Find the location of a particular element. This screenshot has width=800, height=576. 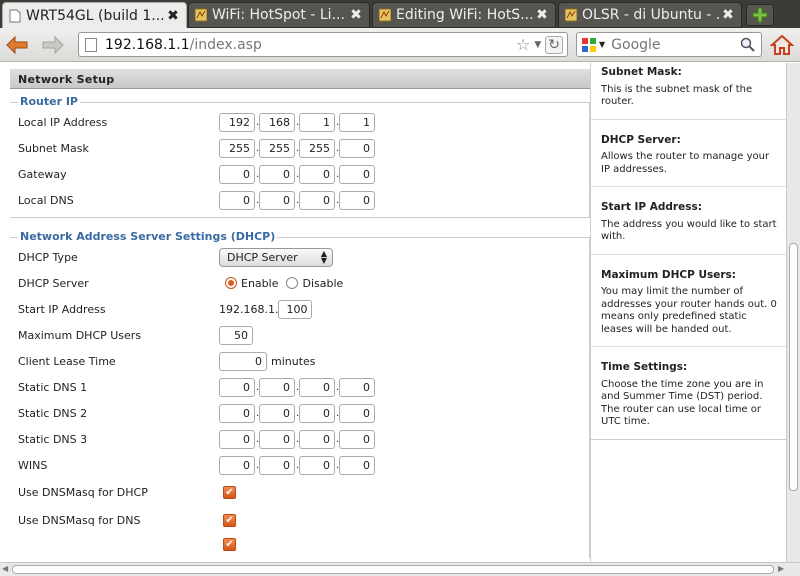

forward-button is located at coordinates (53, 45).